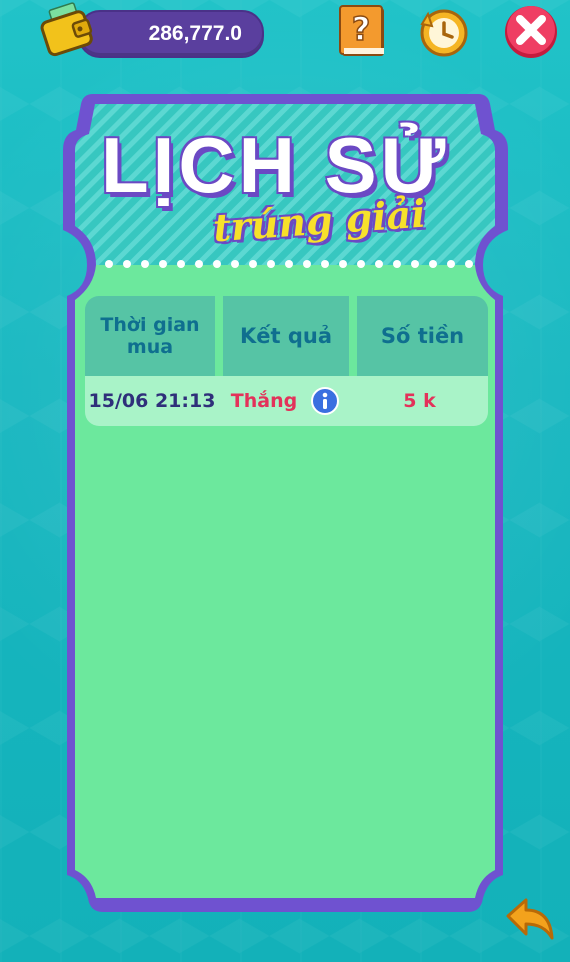  What do you see at coordinates (444, 32) in the screenshot?
I see `history-clock-icon` at bounding box center [444, 32].